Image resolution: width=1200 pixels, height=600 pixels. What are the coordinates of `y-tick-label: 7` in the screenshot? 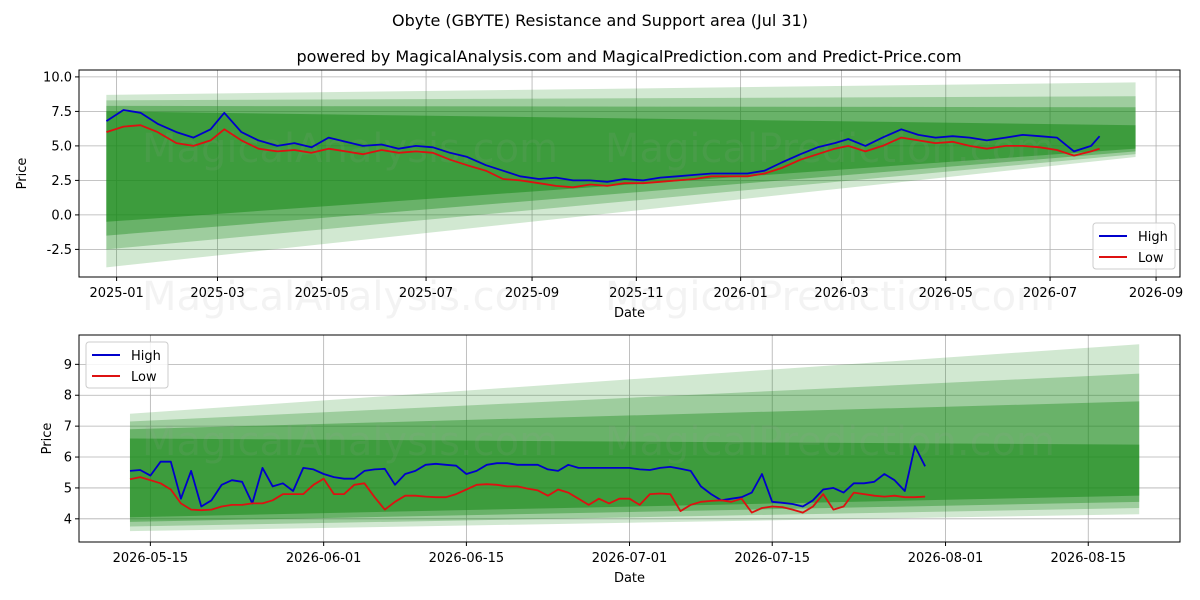 It's located at (68, 427).